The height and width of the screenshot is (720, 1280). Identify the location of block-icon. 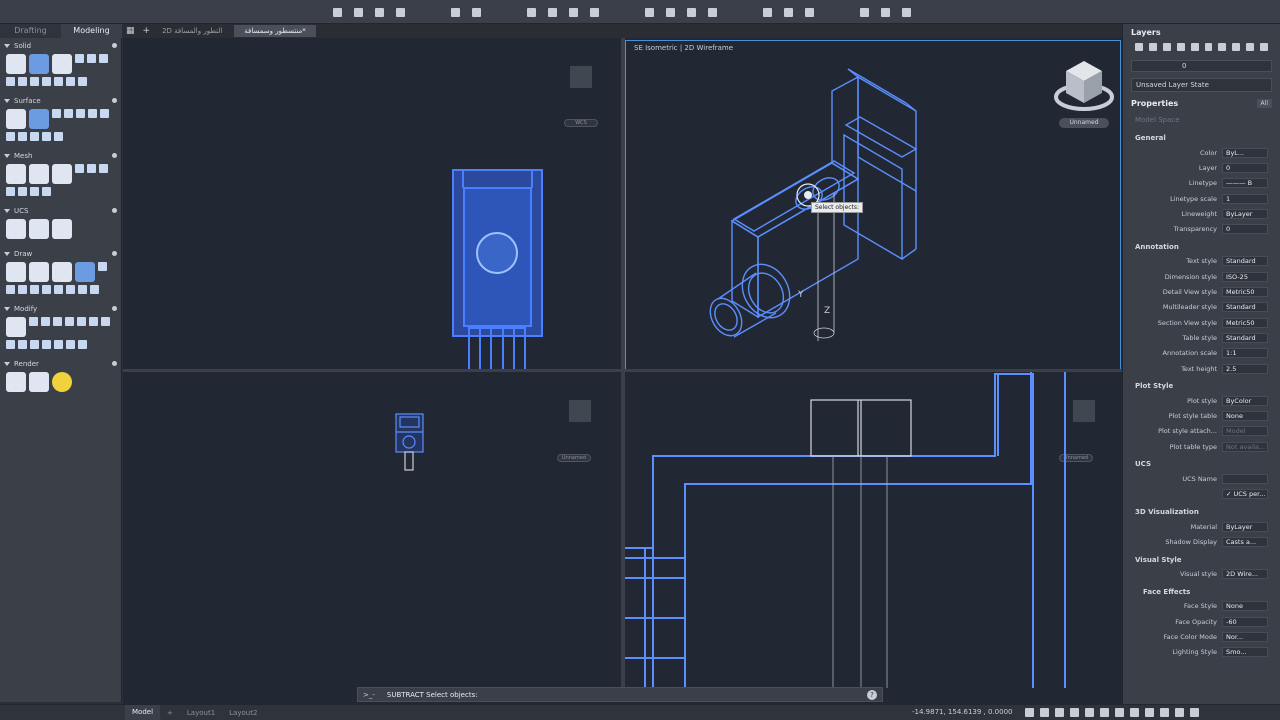
(670, 12).